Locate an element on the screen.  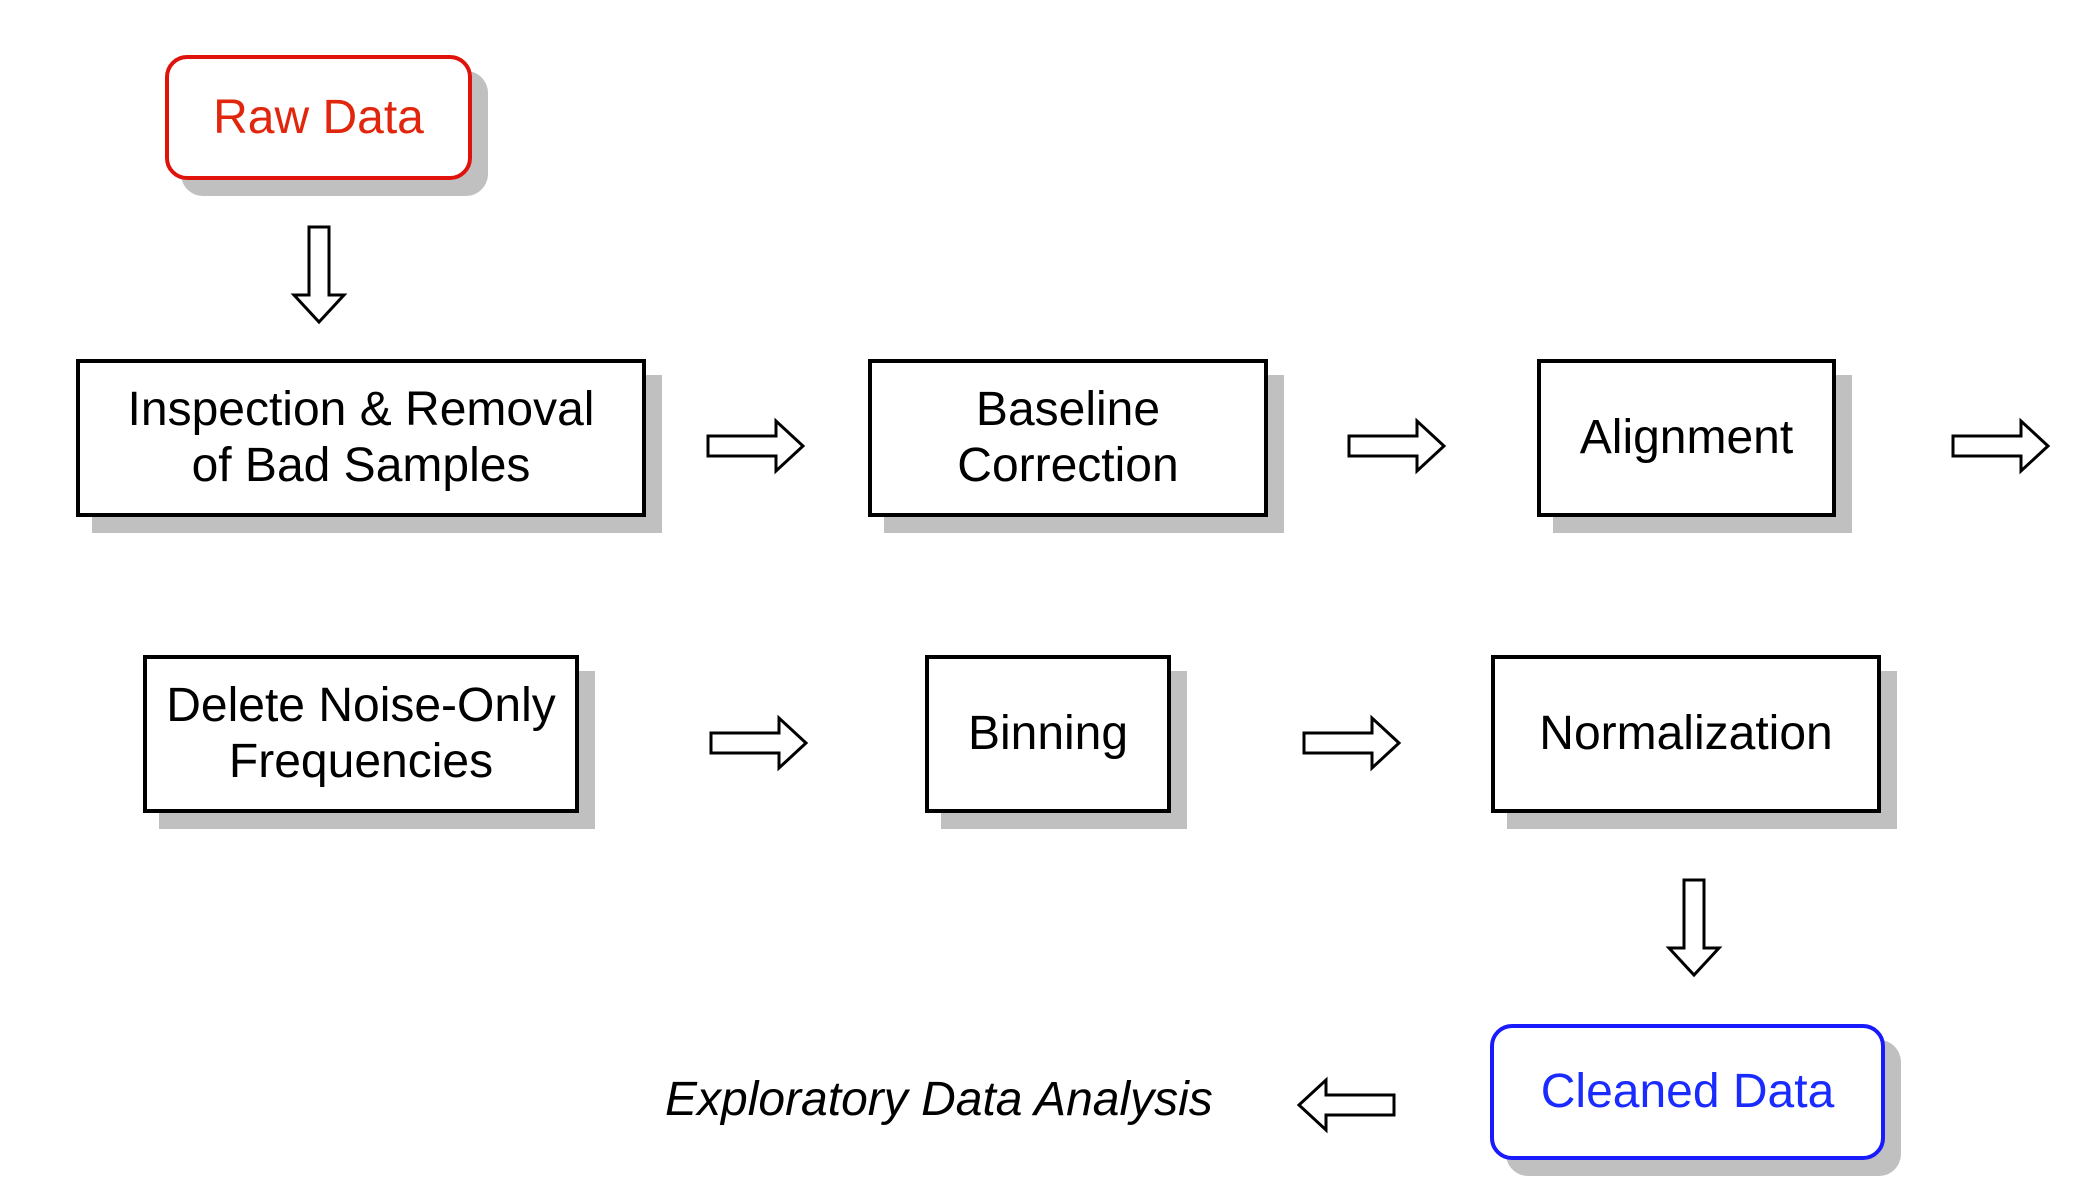
delete-noise-node: Delete Noise-Only Frequencies is located at coordinates (361, 734).